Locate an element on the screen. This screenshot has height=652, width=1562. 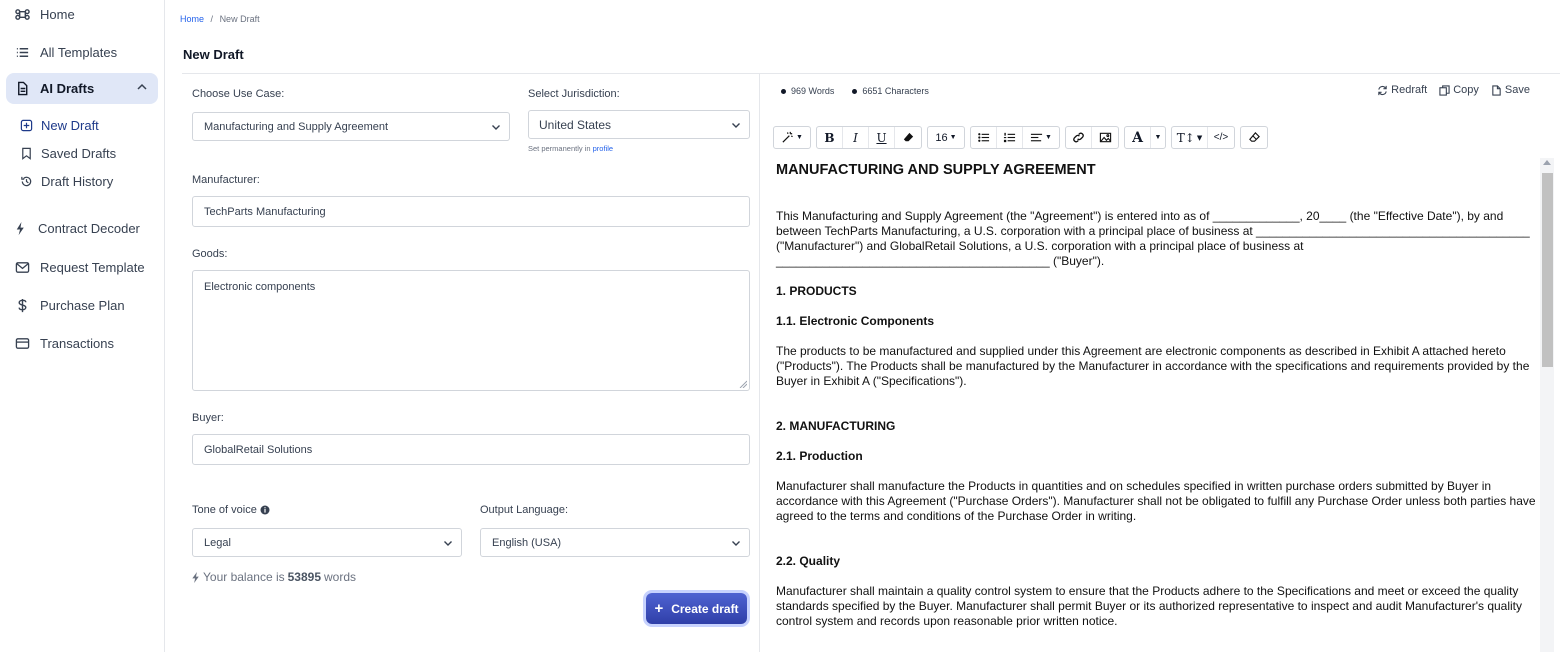
nav-transactions: Transactions is located at coordinates (96, 343).